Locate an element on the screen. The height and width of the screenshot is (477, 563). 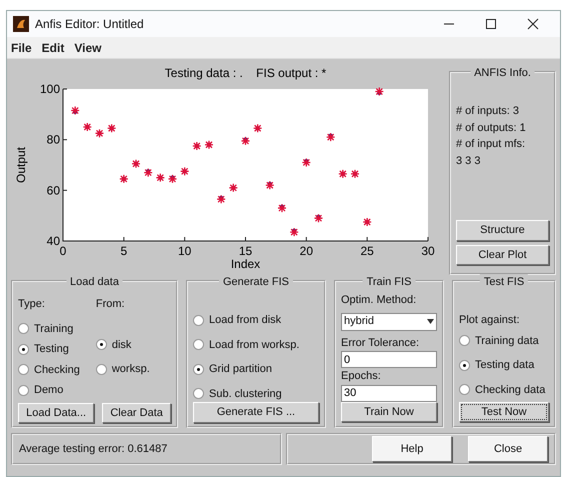
push-button: Clear Plot is located at coordinates (502, 254).